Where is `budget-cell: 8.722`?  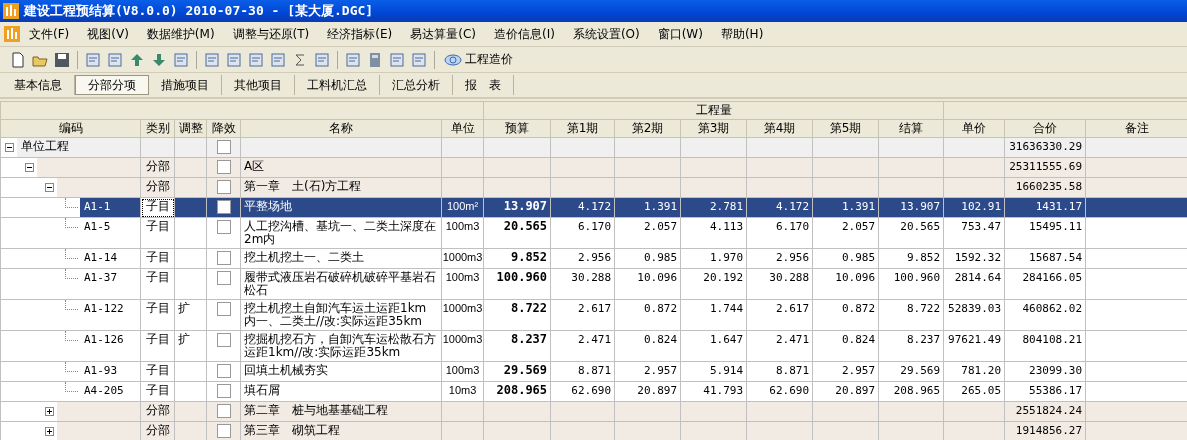
budget-cell: 8.722 is located at coordinates (529, 308).